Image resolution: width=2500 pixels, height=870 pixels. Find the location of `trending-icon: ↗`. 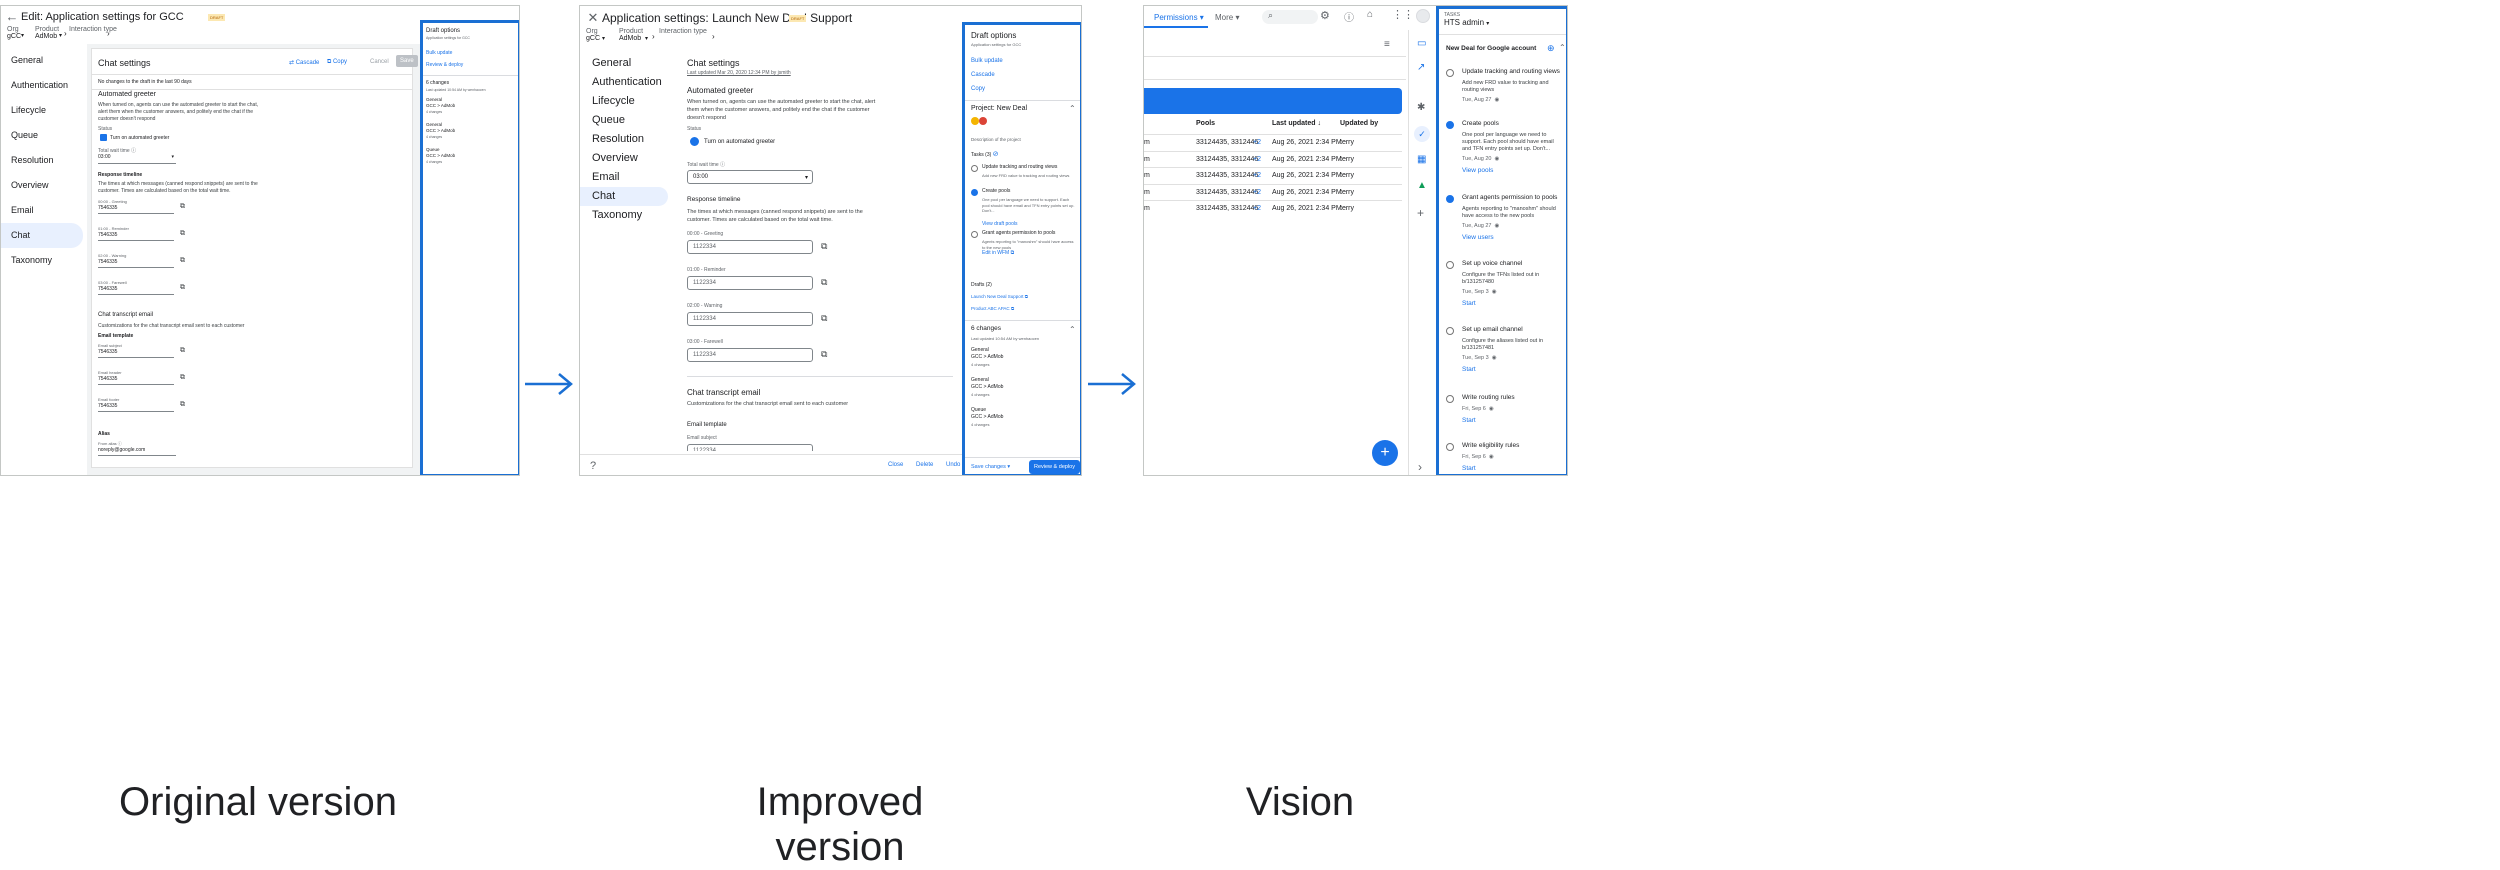

trending-icon: ↗ is located at coordinates (1421, 67).